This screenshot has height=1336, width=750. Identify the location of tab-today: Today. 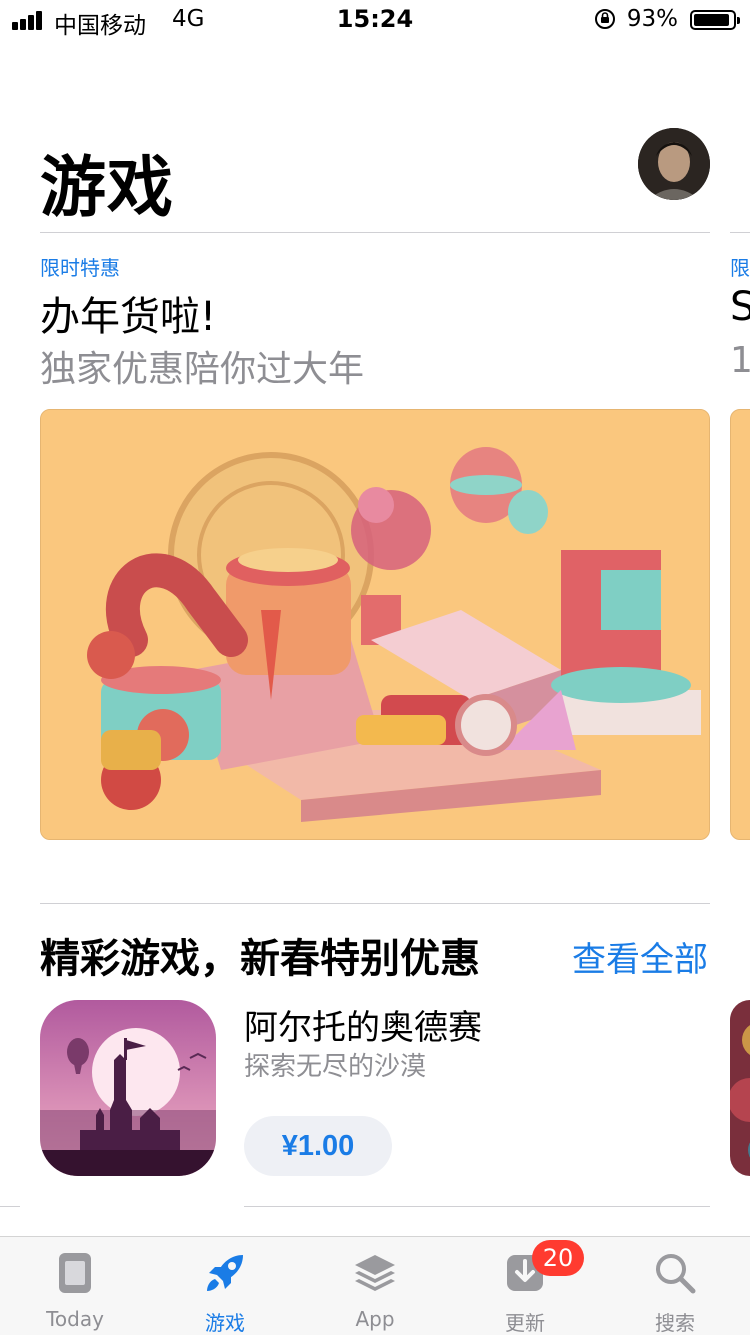
(75, 1286).